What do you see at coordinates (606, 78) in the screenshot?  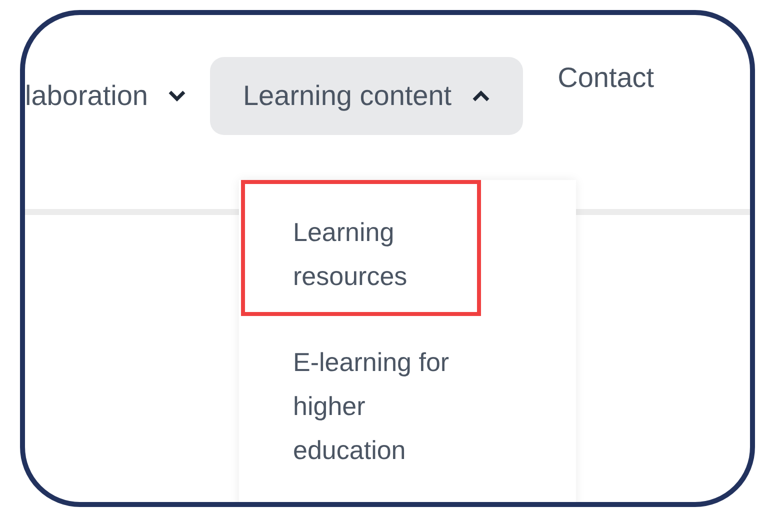 I see `nav-link: Contact` at bounding box center [606, 78].